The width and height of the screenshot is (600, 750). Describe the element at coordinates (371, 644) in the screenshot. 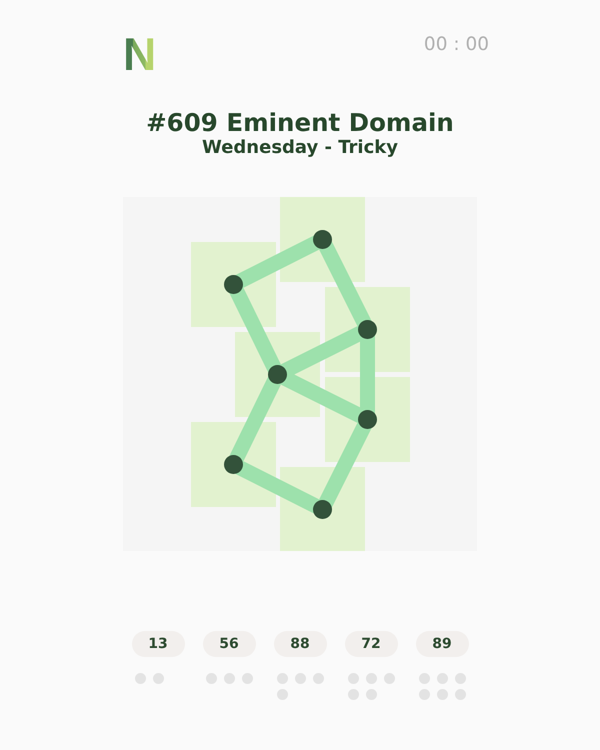

I see `score-badge: 72` at that location.